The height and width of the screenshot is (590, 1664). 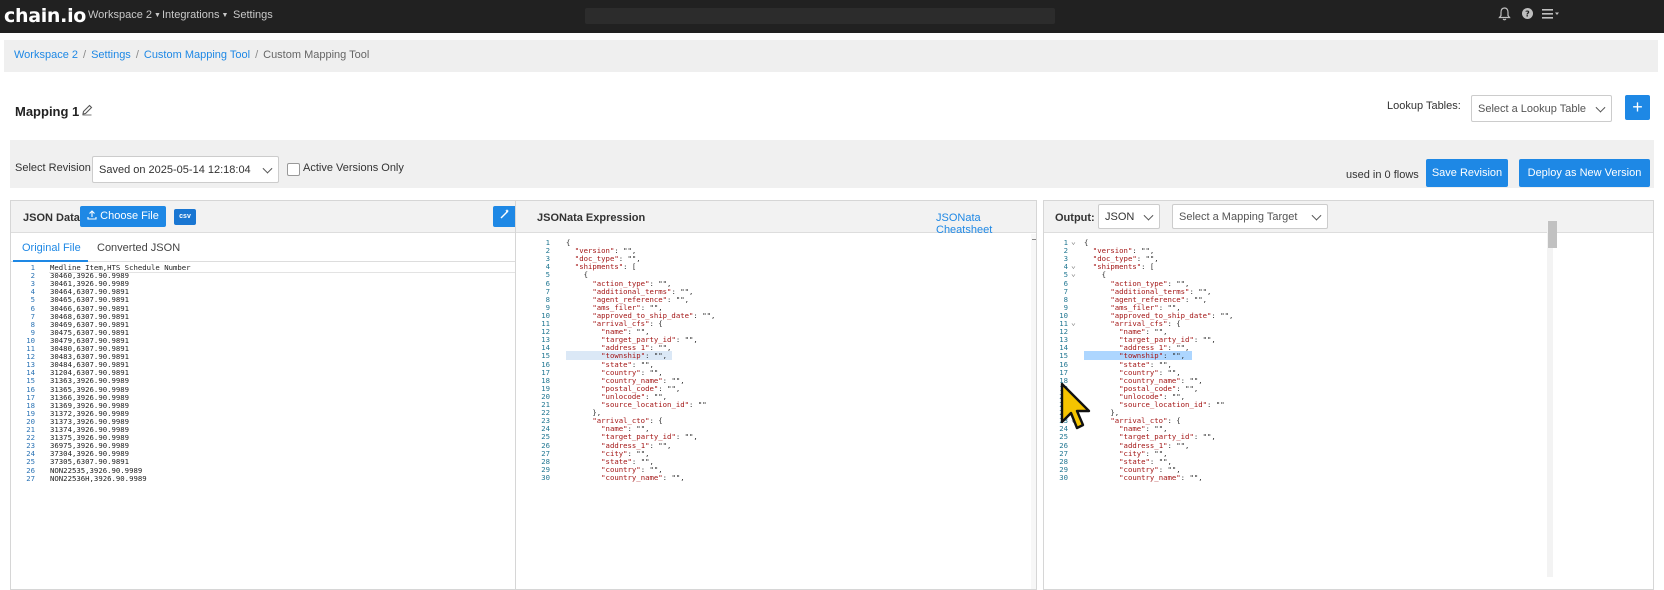 I want to click on revision-select: Saved on 2025-05-14 12:18:04, so click(x=185, y=169).